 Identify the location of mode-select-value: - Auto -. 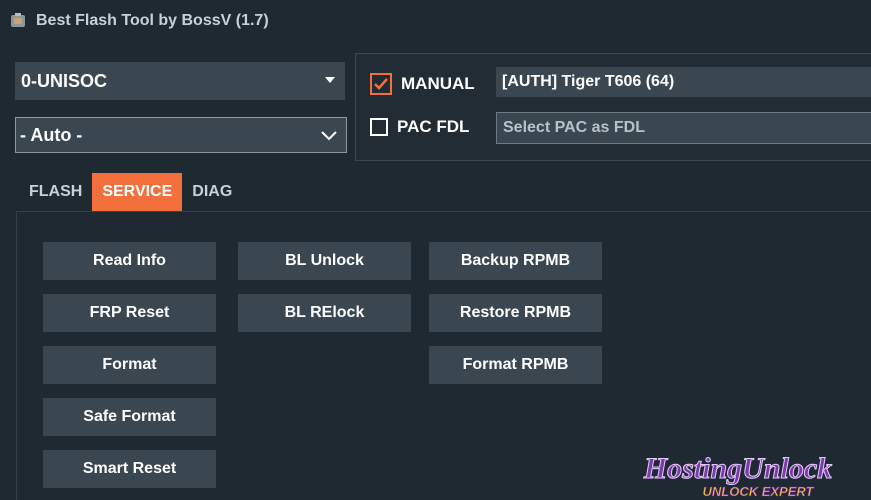
(51, 134).